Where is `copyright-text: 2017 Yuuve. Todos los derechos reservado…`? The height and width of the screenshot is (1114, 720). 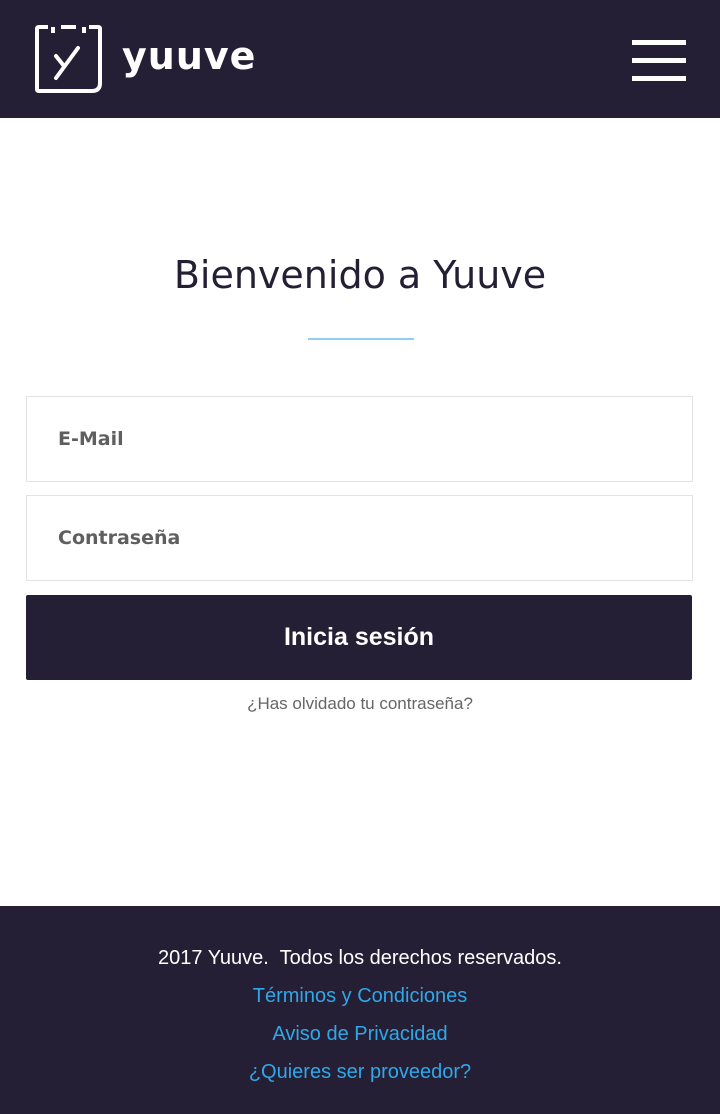
copyright-text: 2017 Yuuve. Todos los derechos reservado… is located at coordinates (360, 958).